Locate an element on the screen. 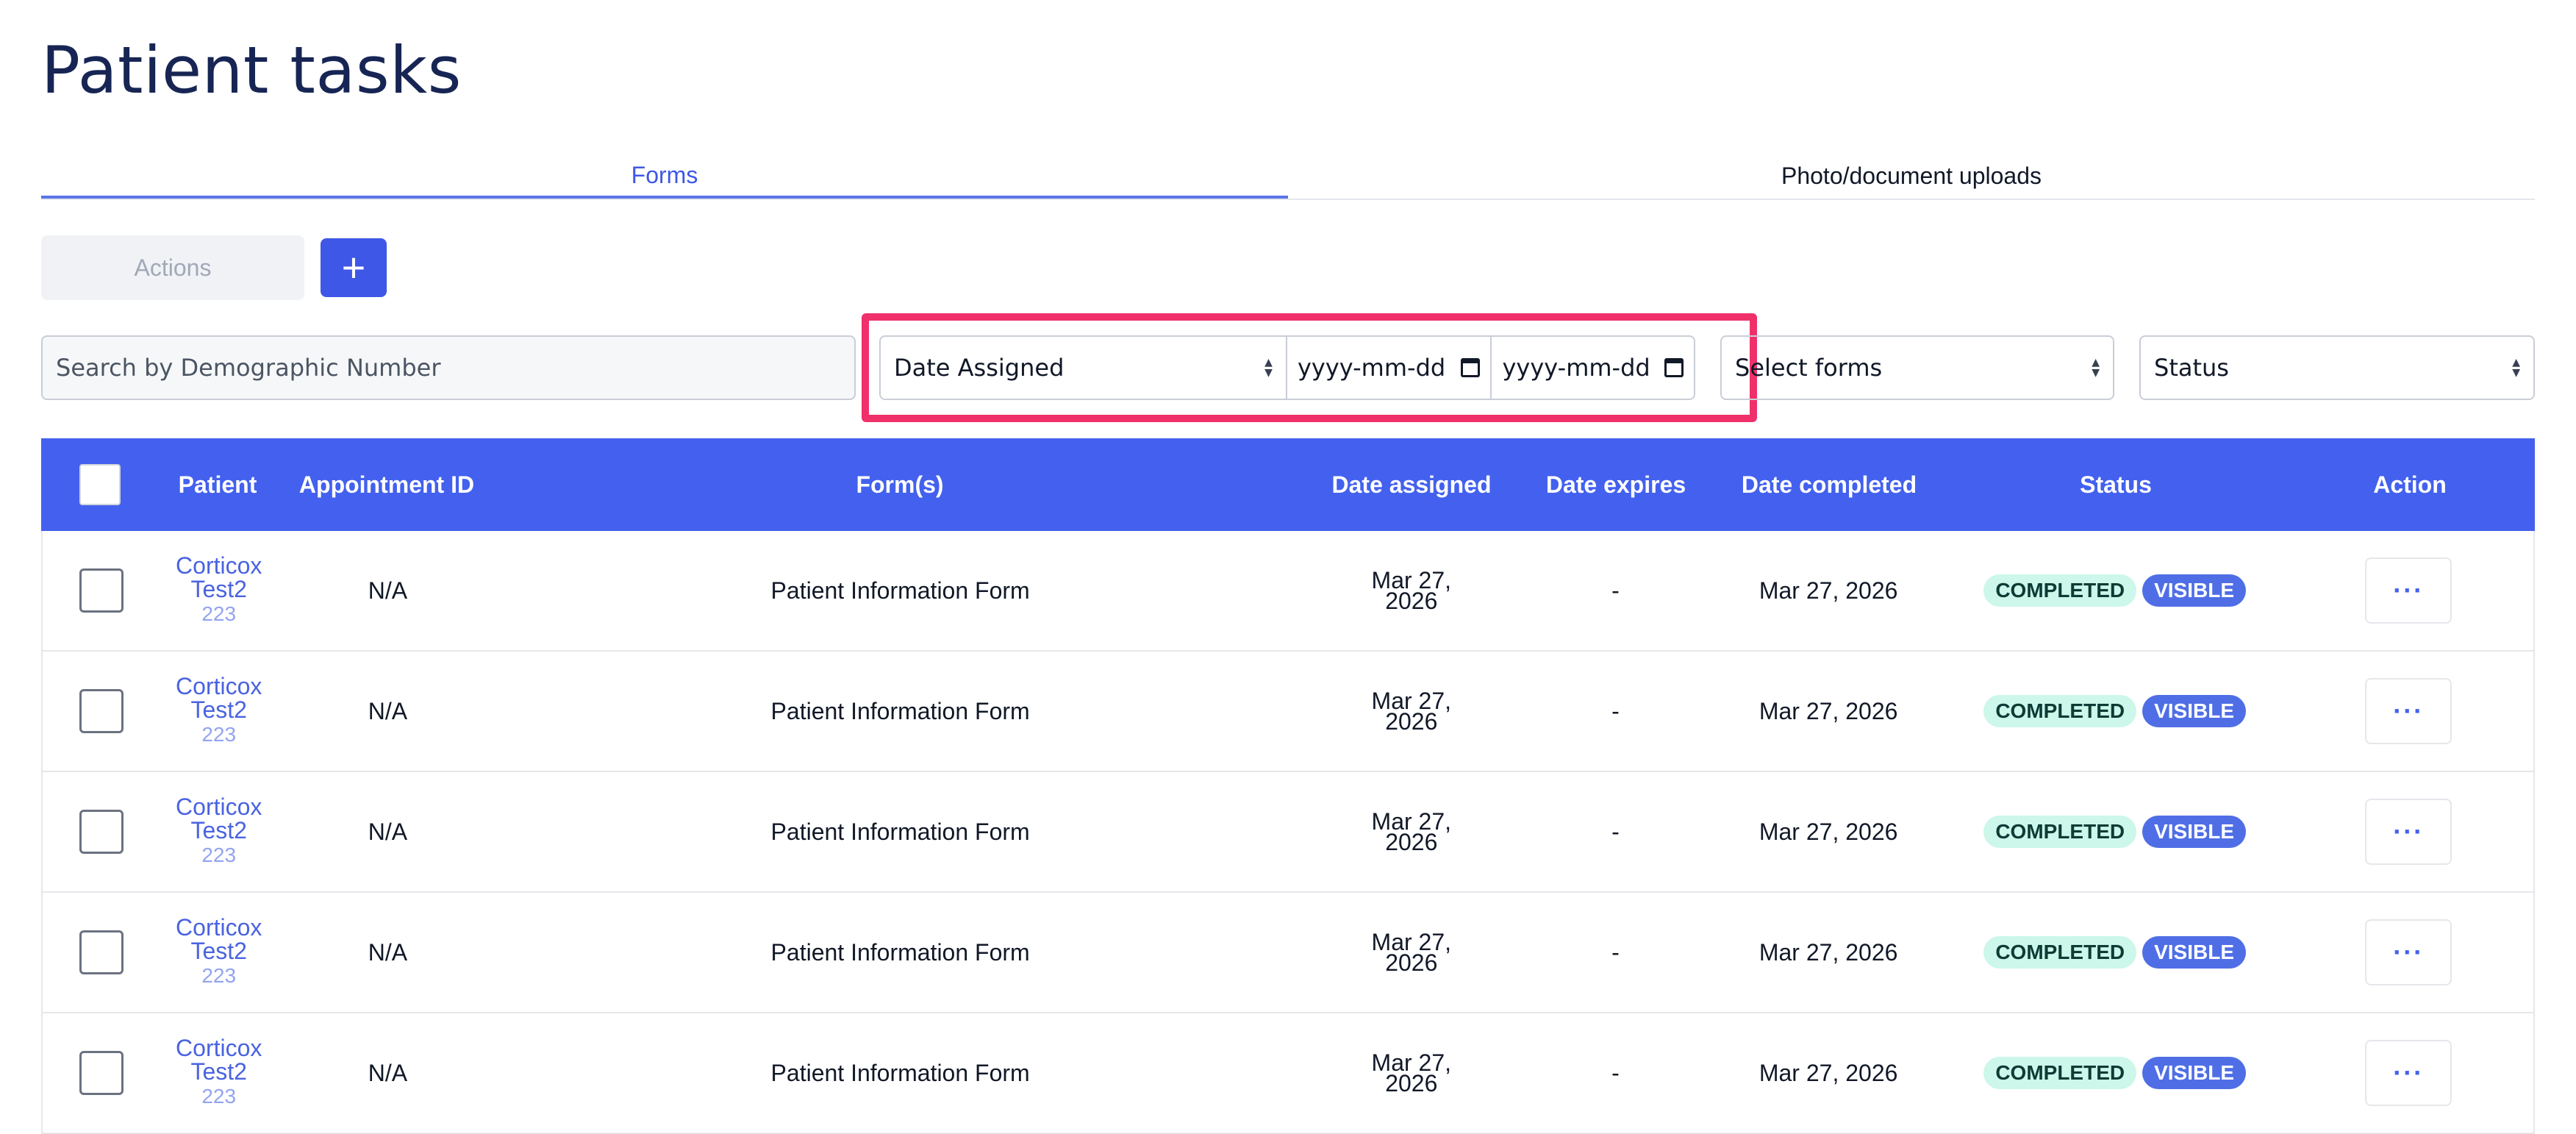 This screenshot has height=1134, width=2576. add-button: + is located at coordinates (354, 267).